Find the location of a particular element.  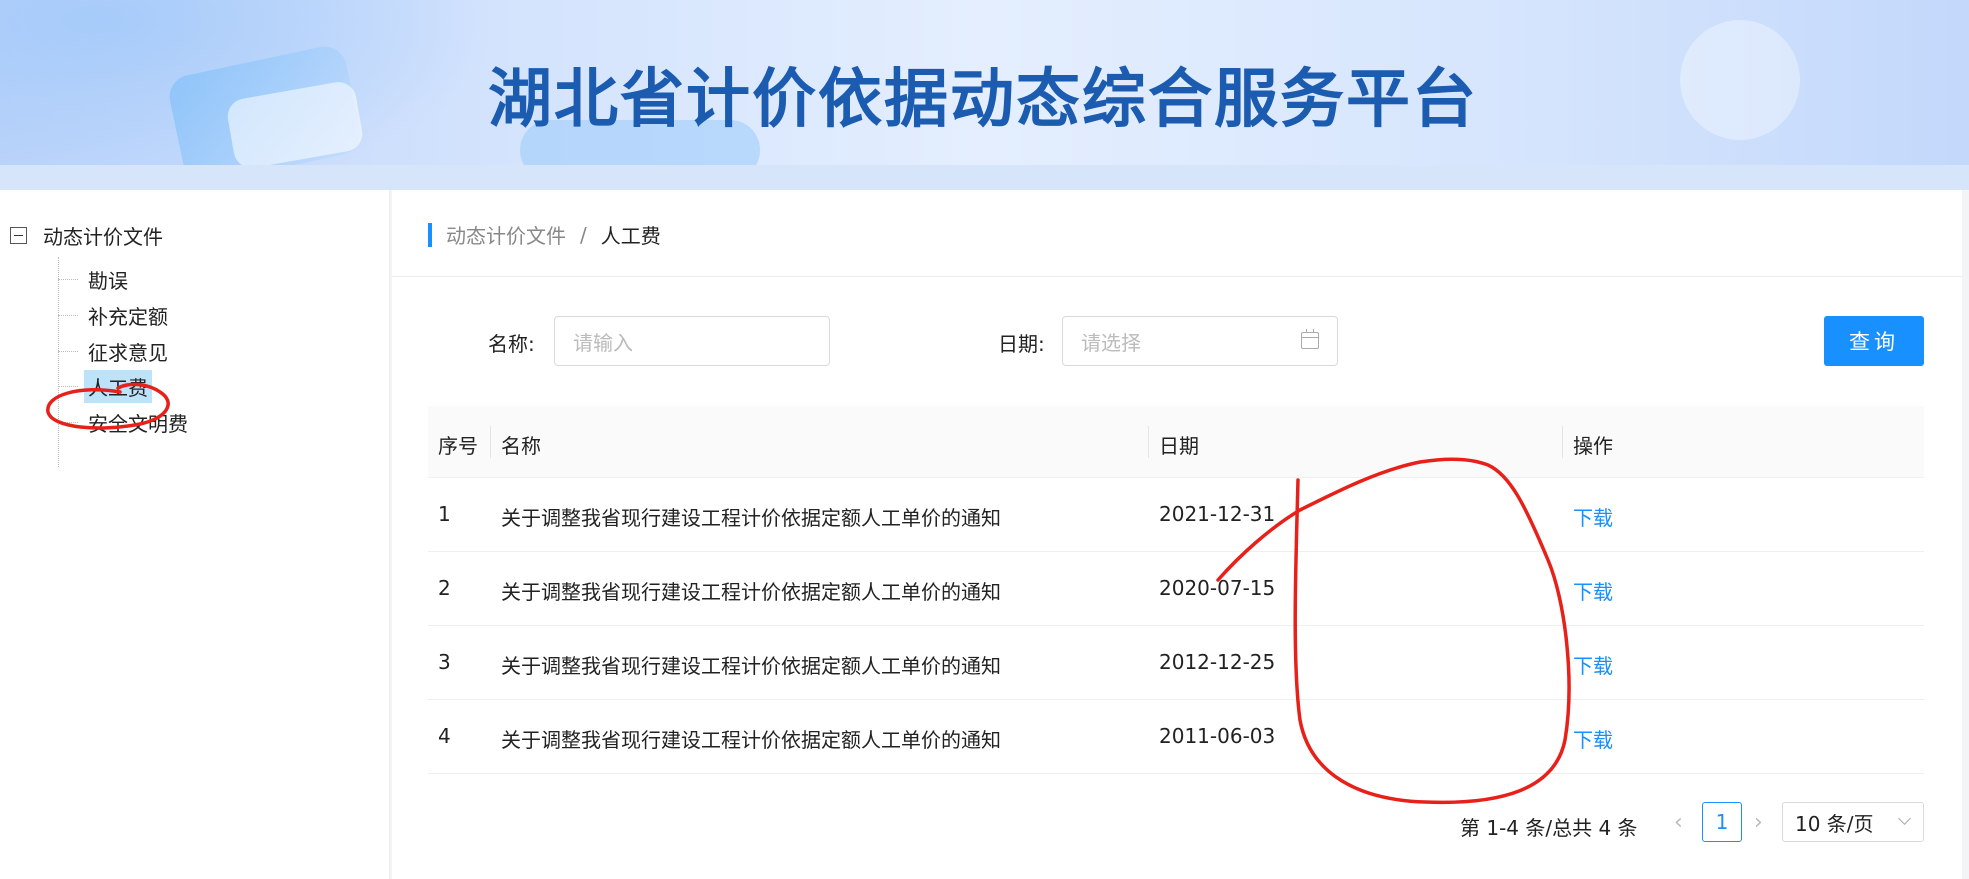

date-placeholder: 请选择 is located at coordinates (1111, 342).